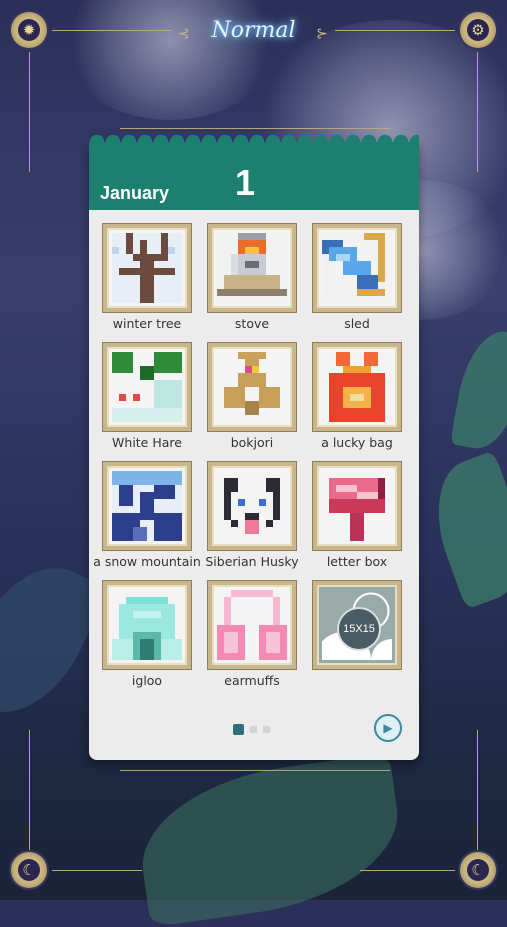 This screenshot has width=507, height=927. I want to click on sled-art, so click(357, 268).